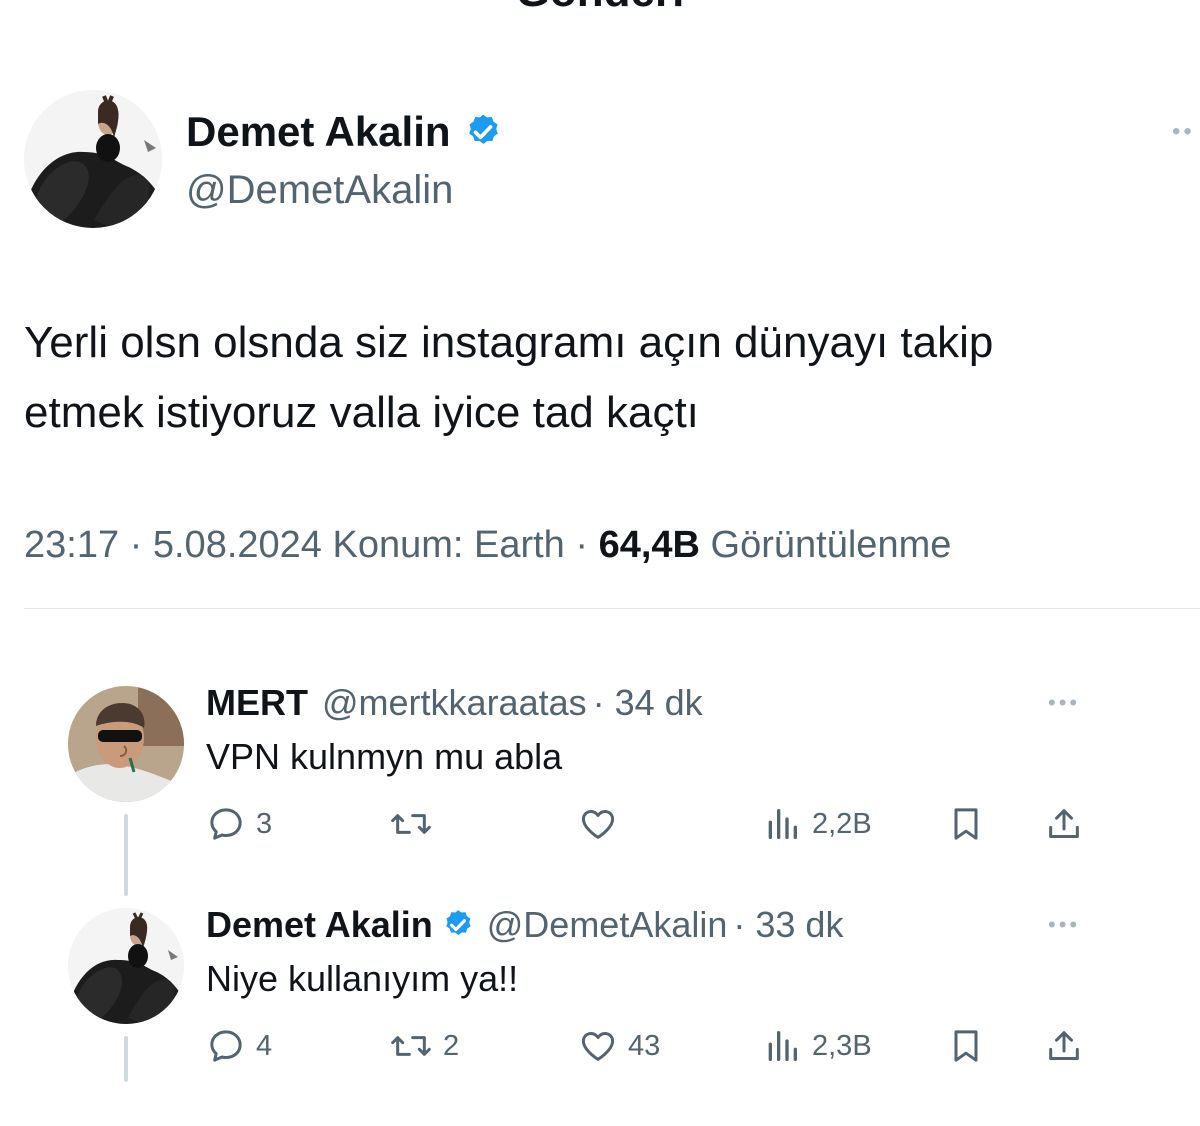 The image size is (1200, 1126). What do you see at coordinates (384, 756) in the screenshot?
I see `reply-text: VPN kulnmyn mu abla` at bounding box center [384, 756].